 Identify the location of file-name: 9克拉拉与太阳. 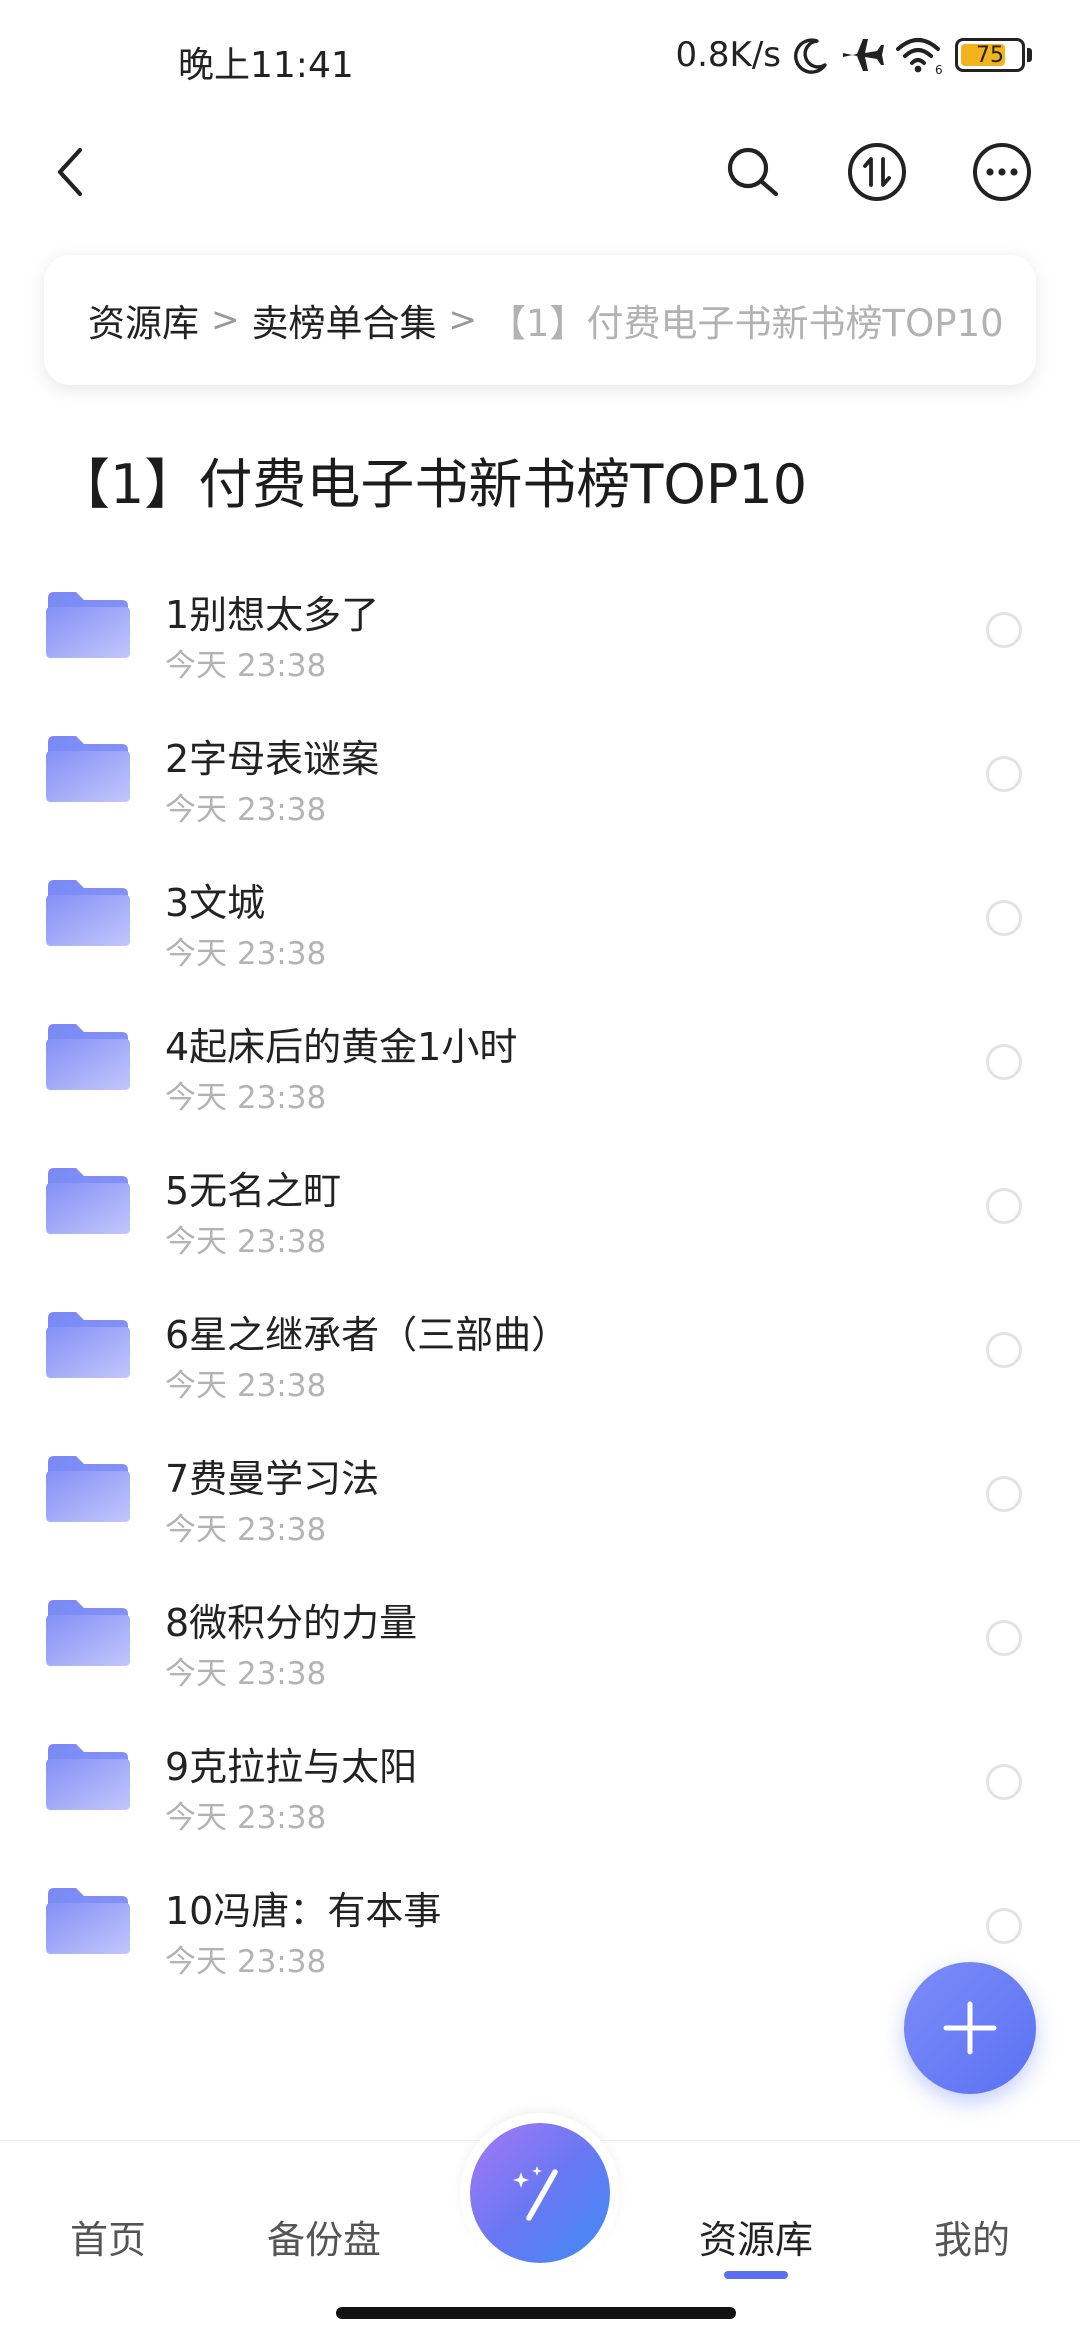
(291, 1767).